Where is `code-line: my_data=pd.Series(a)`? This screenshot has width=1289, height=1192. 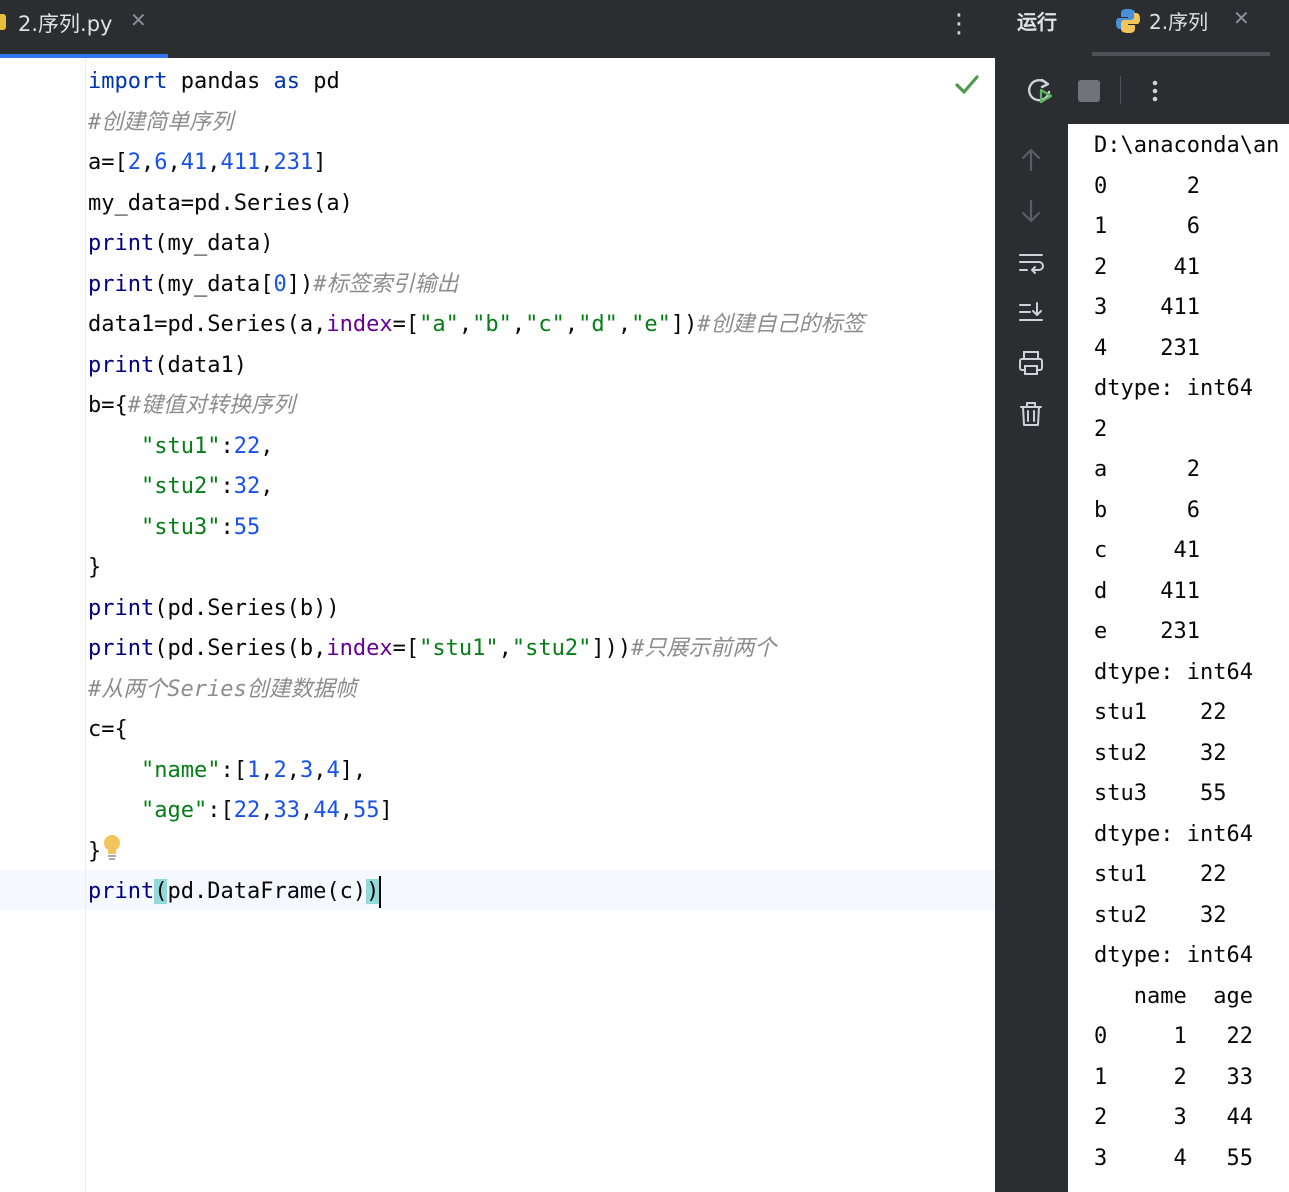
code-line: my_data=pd.Series(a) is located at coordinates (476, 204).